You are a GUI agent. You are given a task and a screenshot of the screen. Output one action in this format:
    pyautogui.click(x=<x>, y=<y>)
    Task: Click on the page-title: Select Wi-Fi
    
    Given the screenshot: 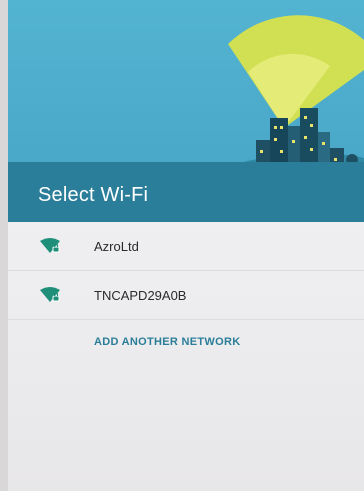 What is the action you would take?
    pyautogui.click(x=93, y=195)
    